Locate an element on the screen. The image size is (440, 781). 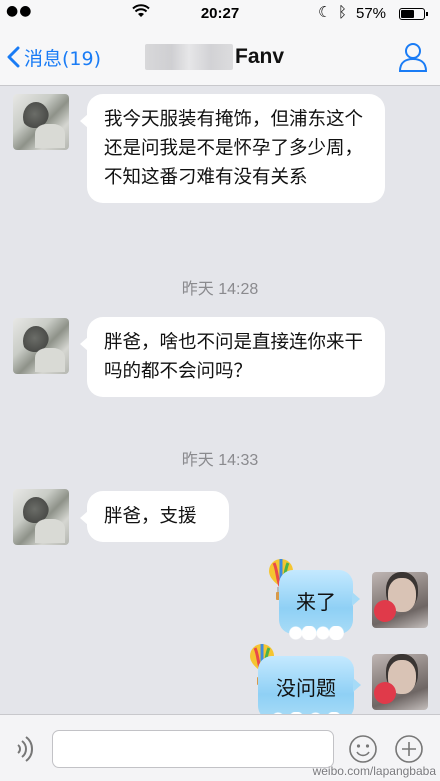
message-bubble-outgoing: 没问题 is located at coordinates (309, 691).